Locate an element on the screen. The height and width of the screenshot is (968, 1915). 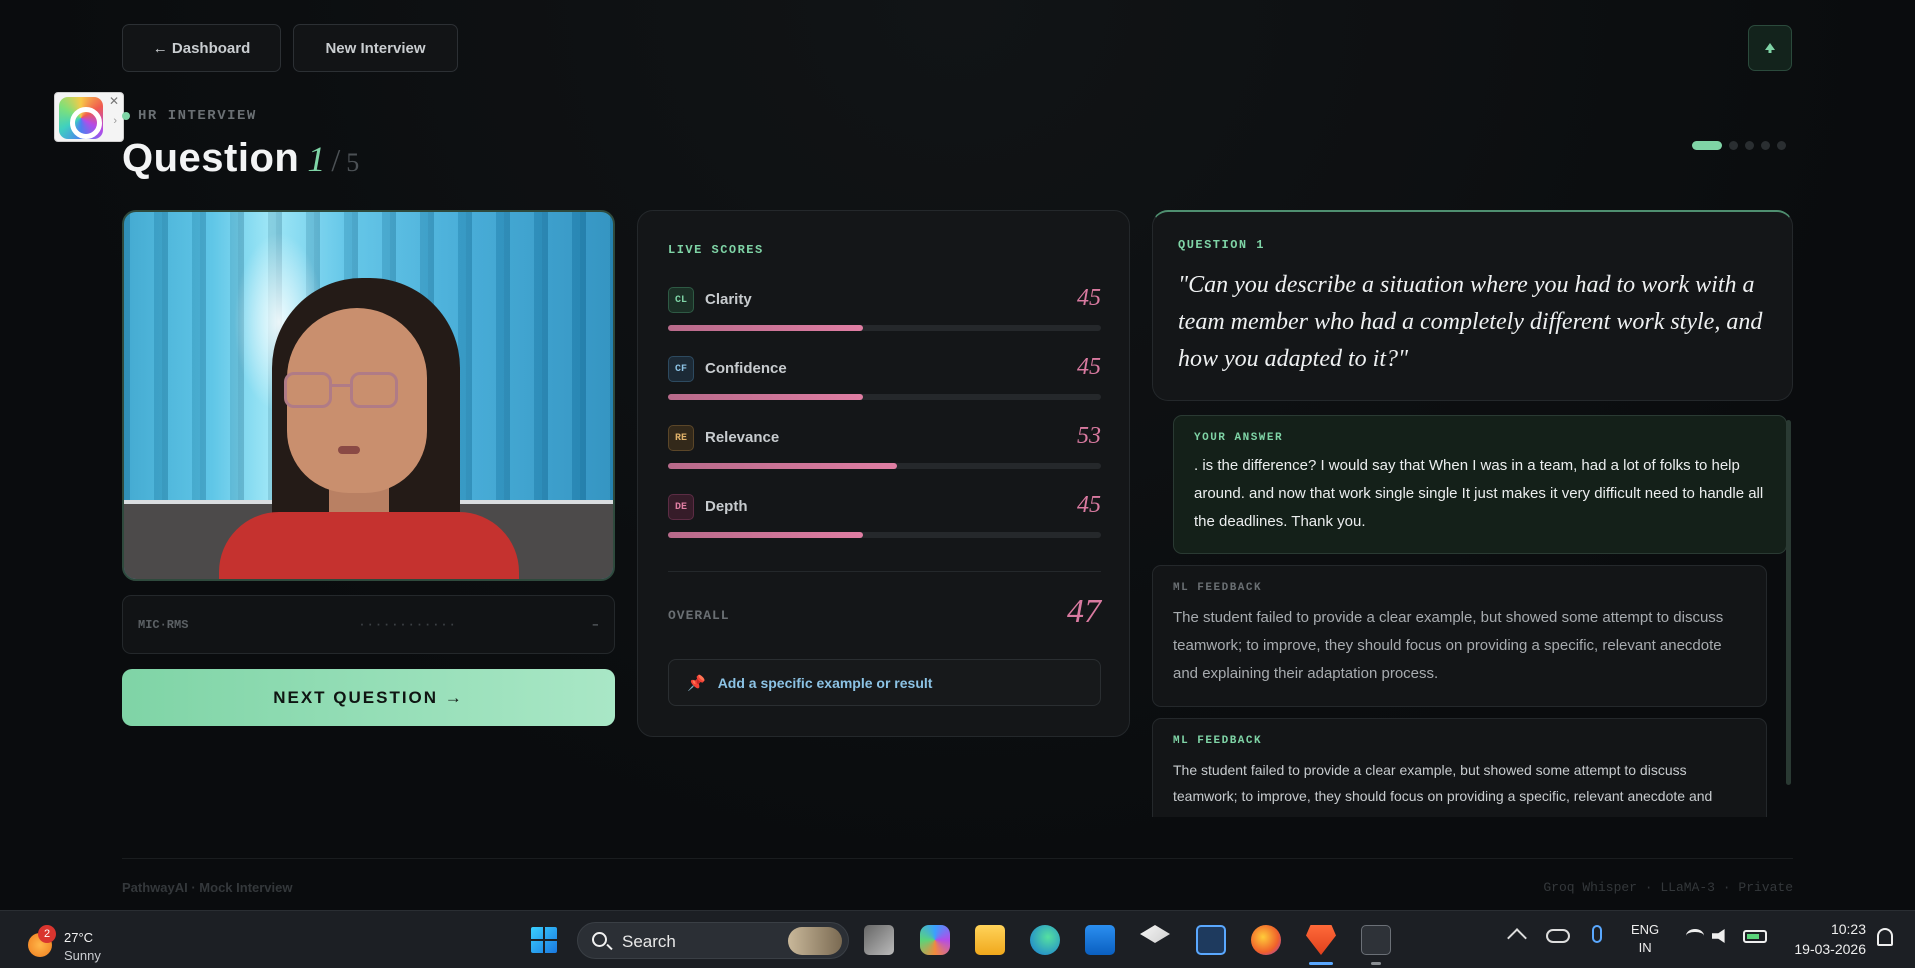
volume-icon is located at coordinates (1718, 936).